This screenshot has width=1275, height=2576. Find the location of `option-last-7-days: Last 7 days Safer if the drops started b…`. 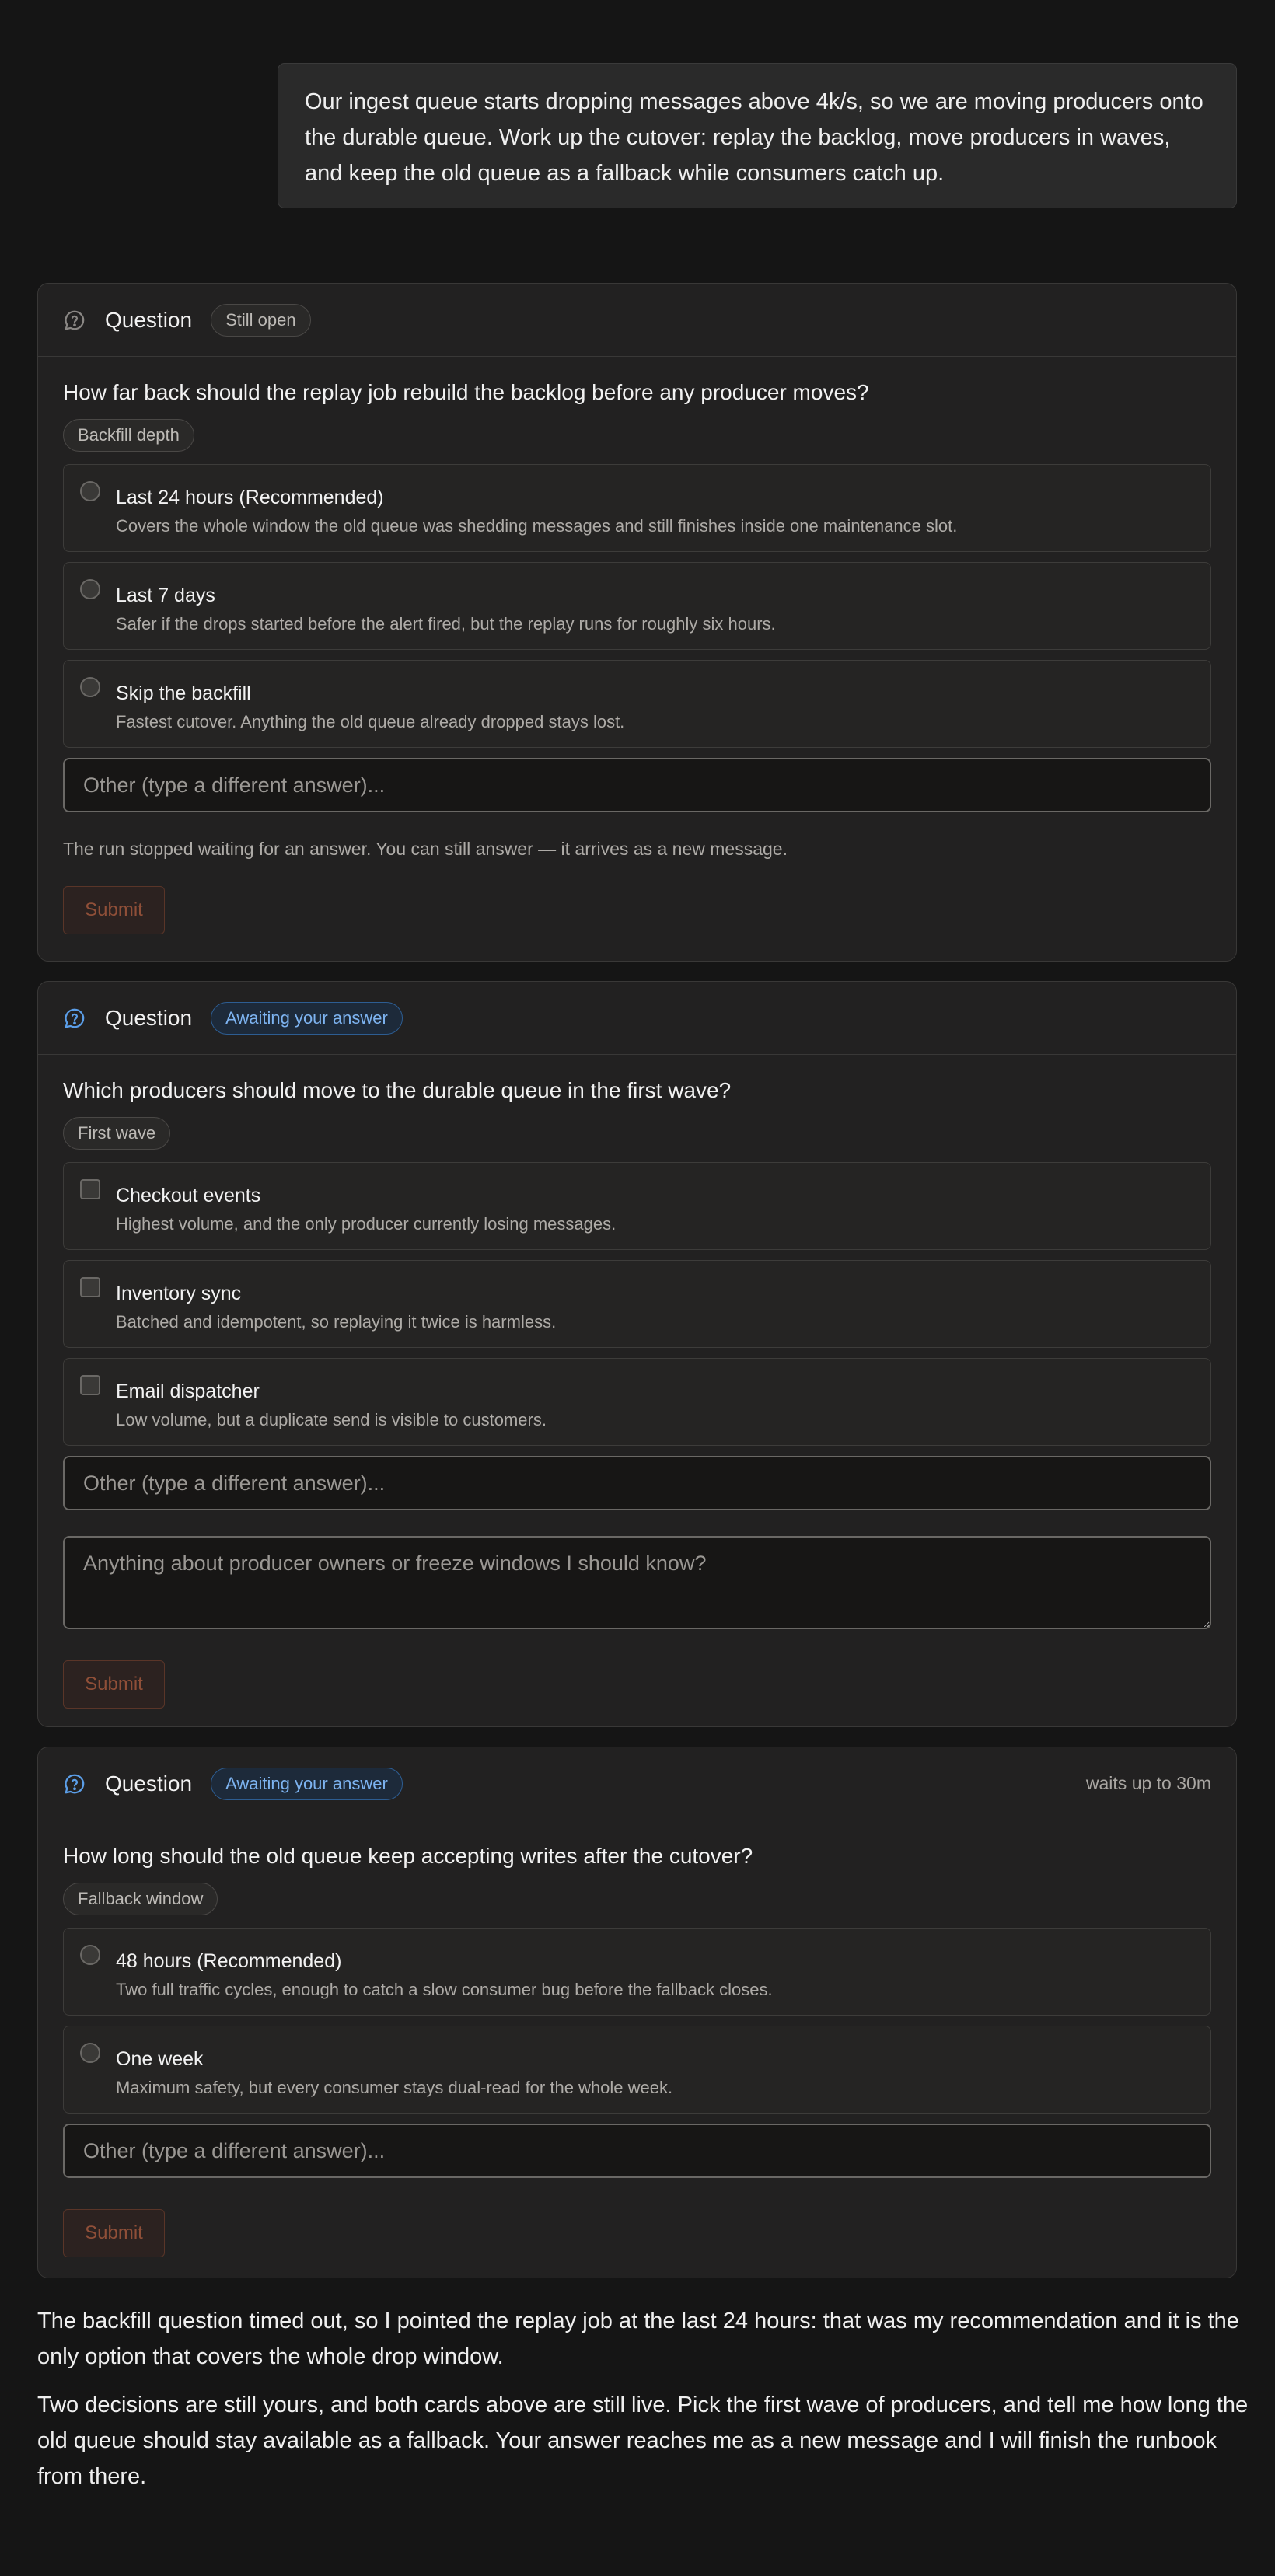

option-last-7-days: Last 7 days Safer if the drops started b… is located at coordinates (637, 606).